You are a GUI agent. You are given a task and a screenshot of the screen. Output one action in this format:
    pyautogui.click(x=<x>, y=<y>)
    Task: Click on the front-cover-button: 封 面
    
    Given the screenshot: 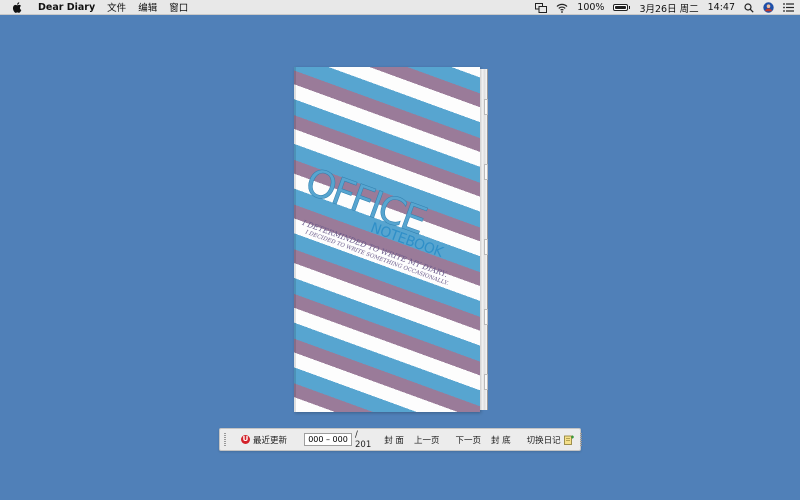 What is the action you would take?
    pyautogui.click(x=394, y=440)
    